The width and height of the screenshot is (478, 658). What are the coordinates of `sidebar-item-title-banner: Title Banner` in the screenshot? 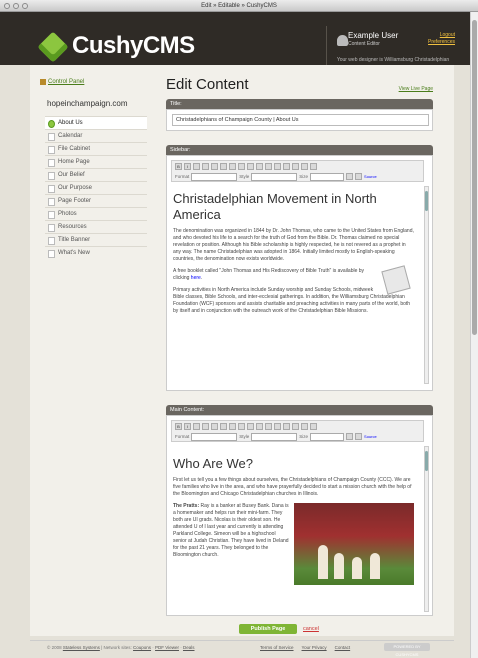 It's located at (96, 239).